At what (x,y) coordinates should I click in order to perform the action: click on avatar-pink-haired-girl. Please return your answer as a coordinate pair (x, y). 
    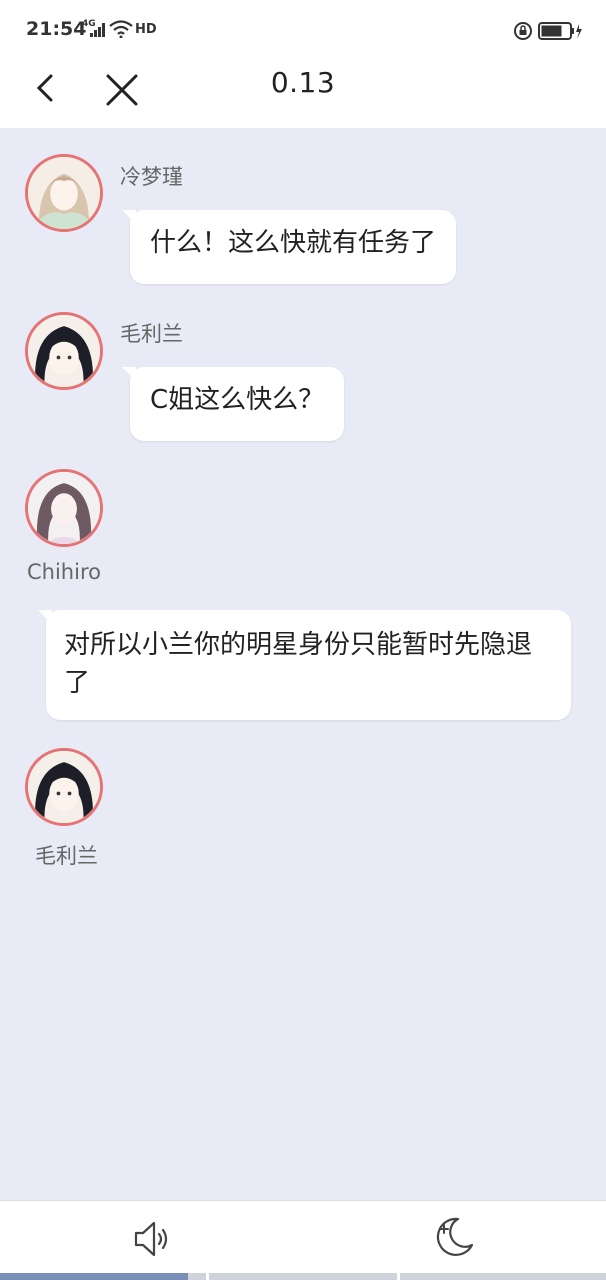
    Looking at the image, I should click on (64, 193).